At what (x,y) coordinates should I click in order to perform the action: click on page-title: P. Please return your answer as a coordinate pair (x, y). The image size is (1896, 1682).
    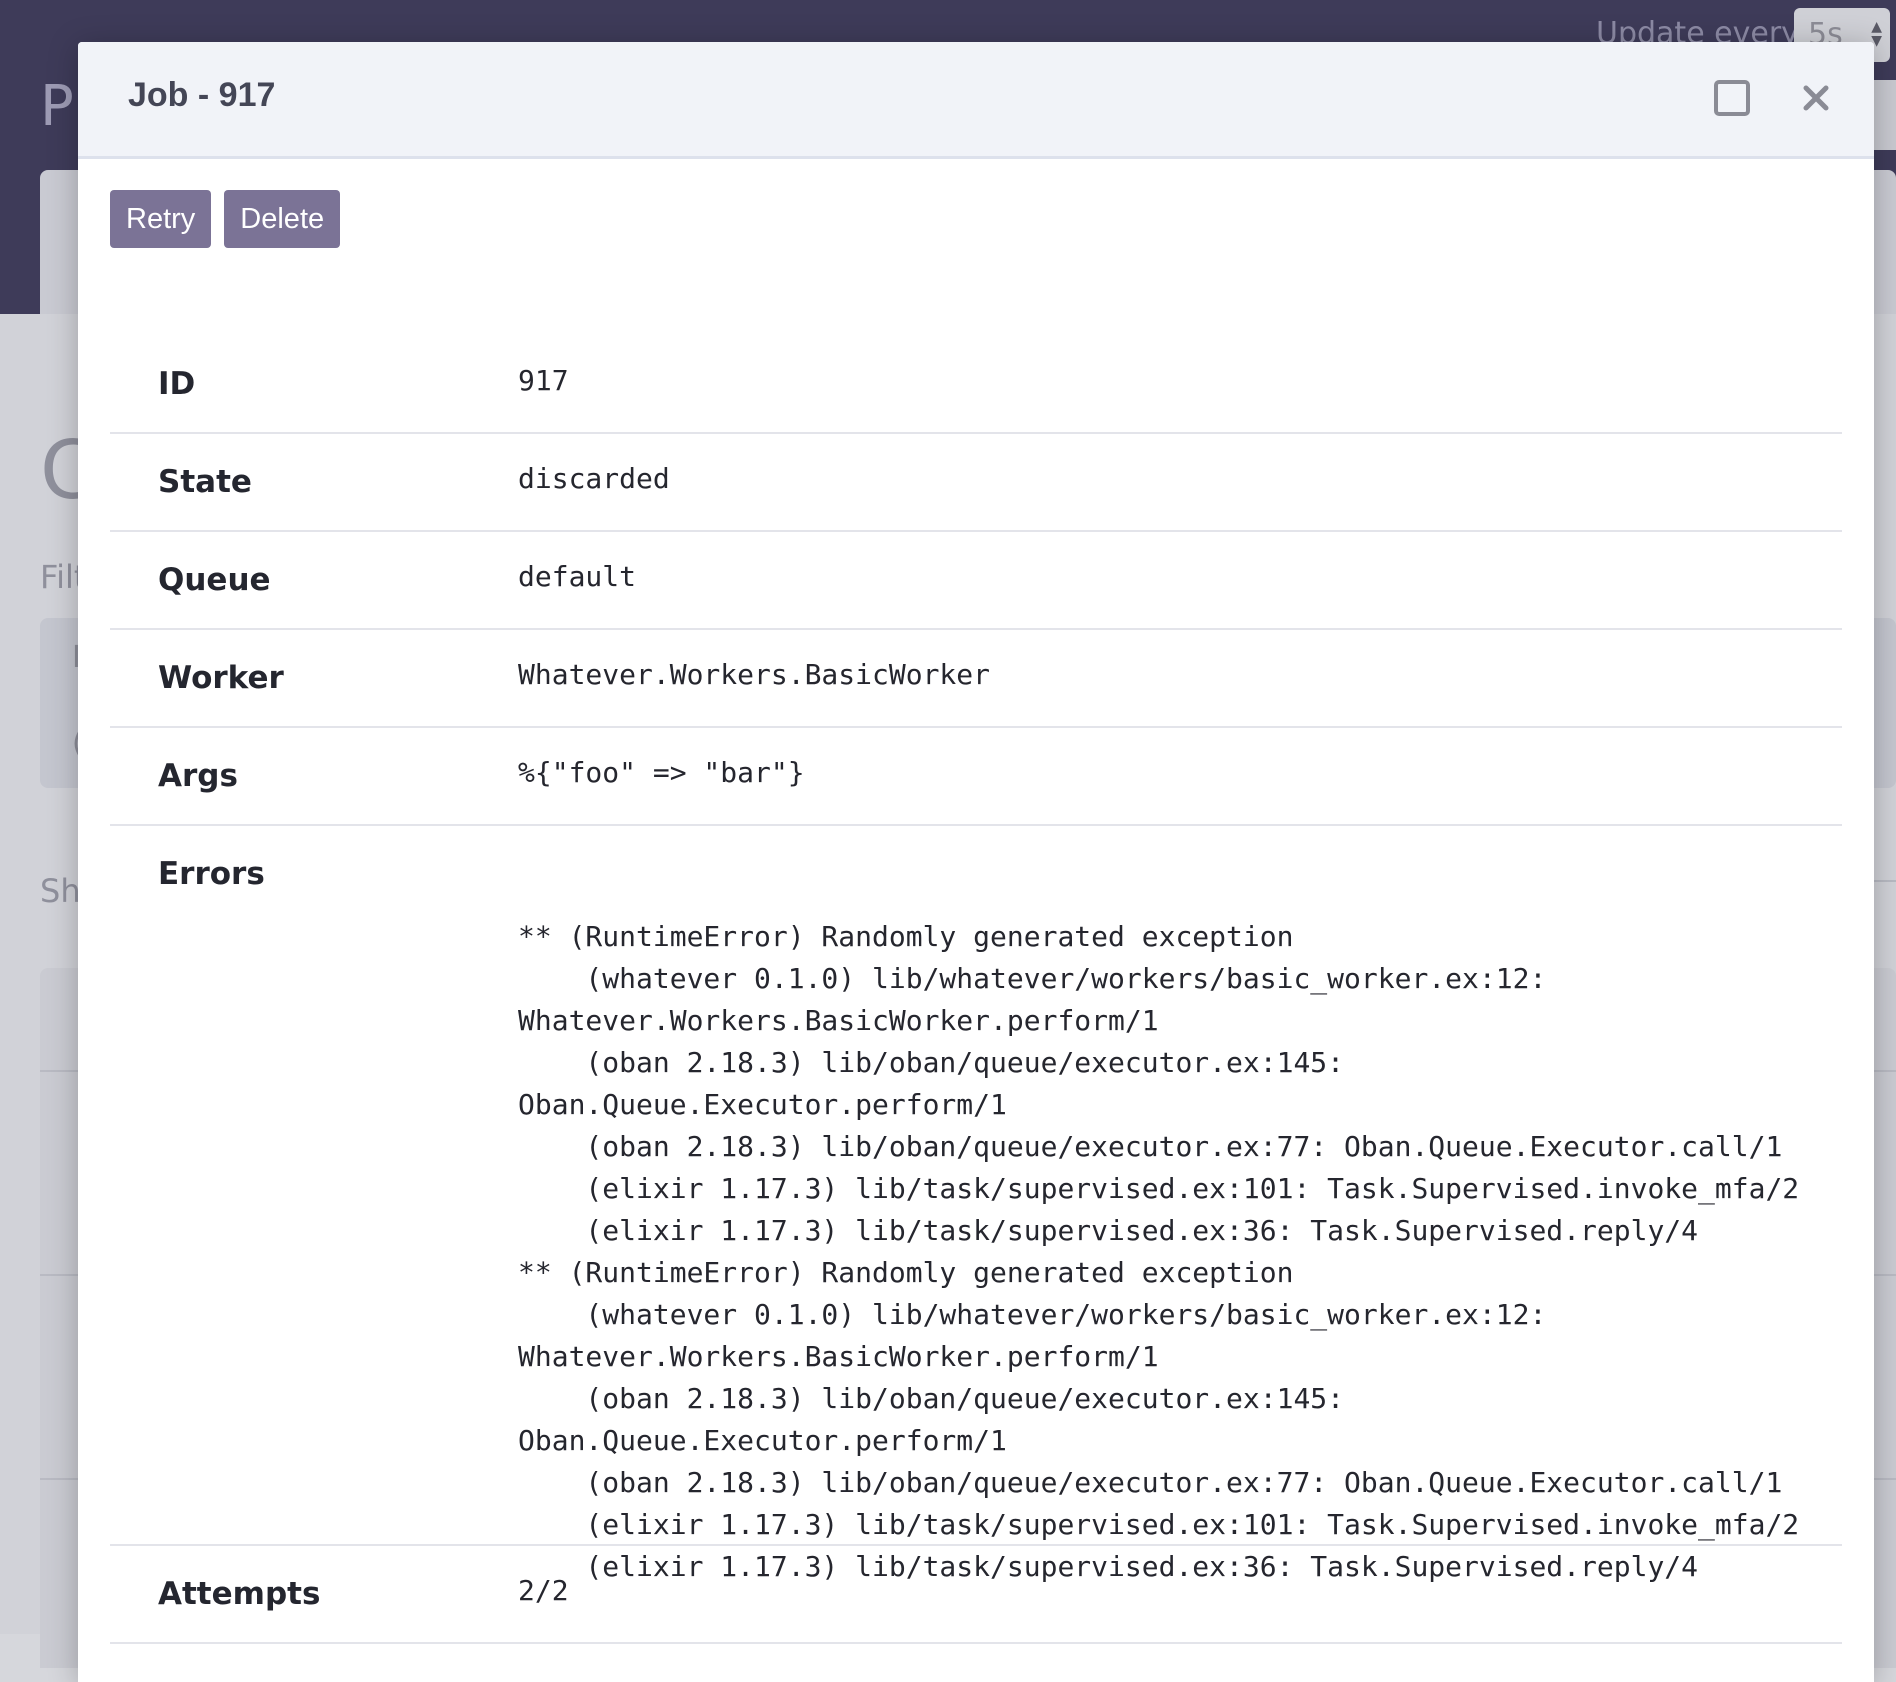
    Looking at the image, I should click on (57, 106).